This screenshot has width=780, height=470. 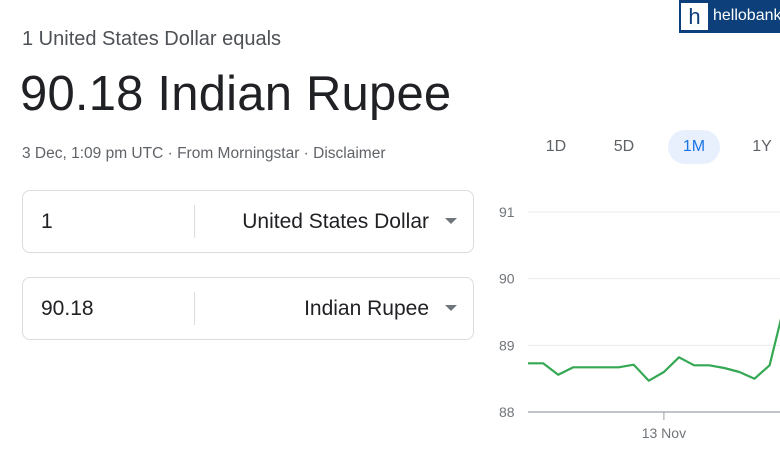 What do you see at coordinates (694, 16) in the screenshot?
I see `logo-mark: h` at bounding box center [694, 16].